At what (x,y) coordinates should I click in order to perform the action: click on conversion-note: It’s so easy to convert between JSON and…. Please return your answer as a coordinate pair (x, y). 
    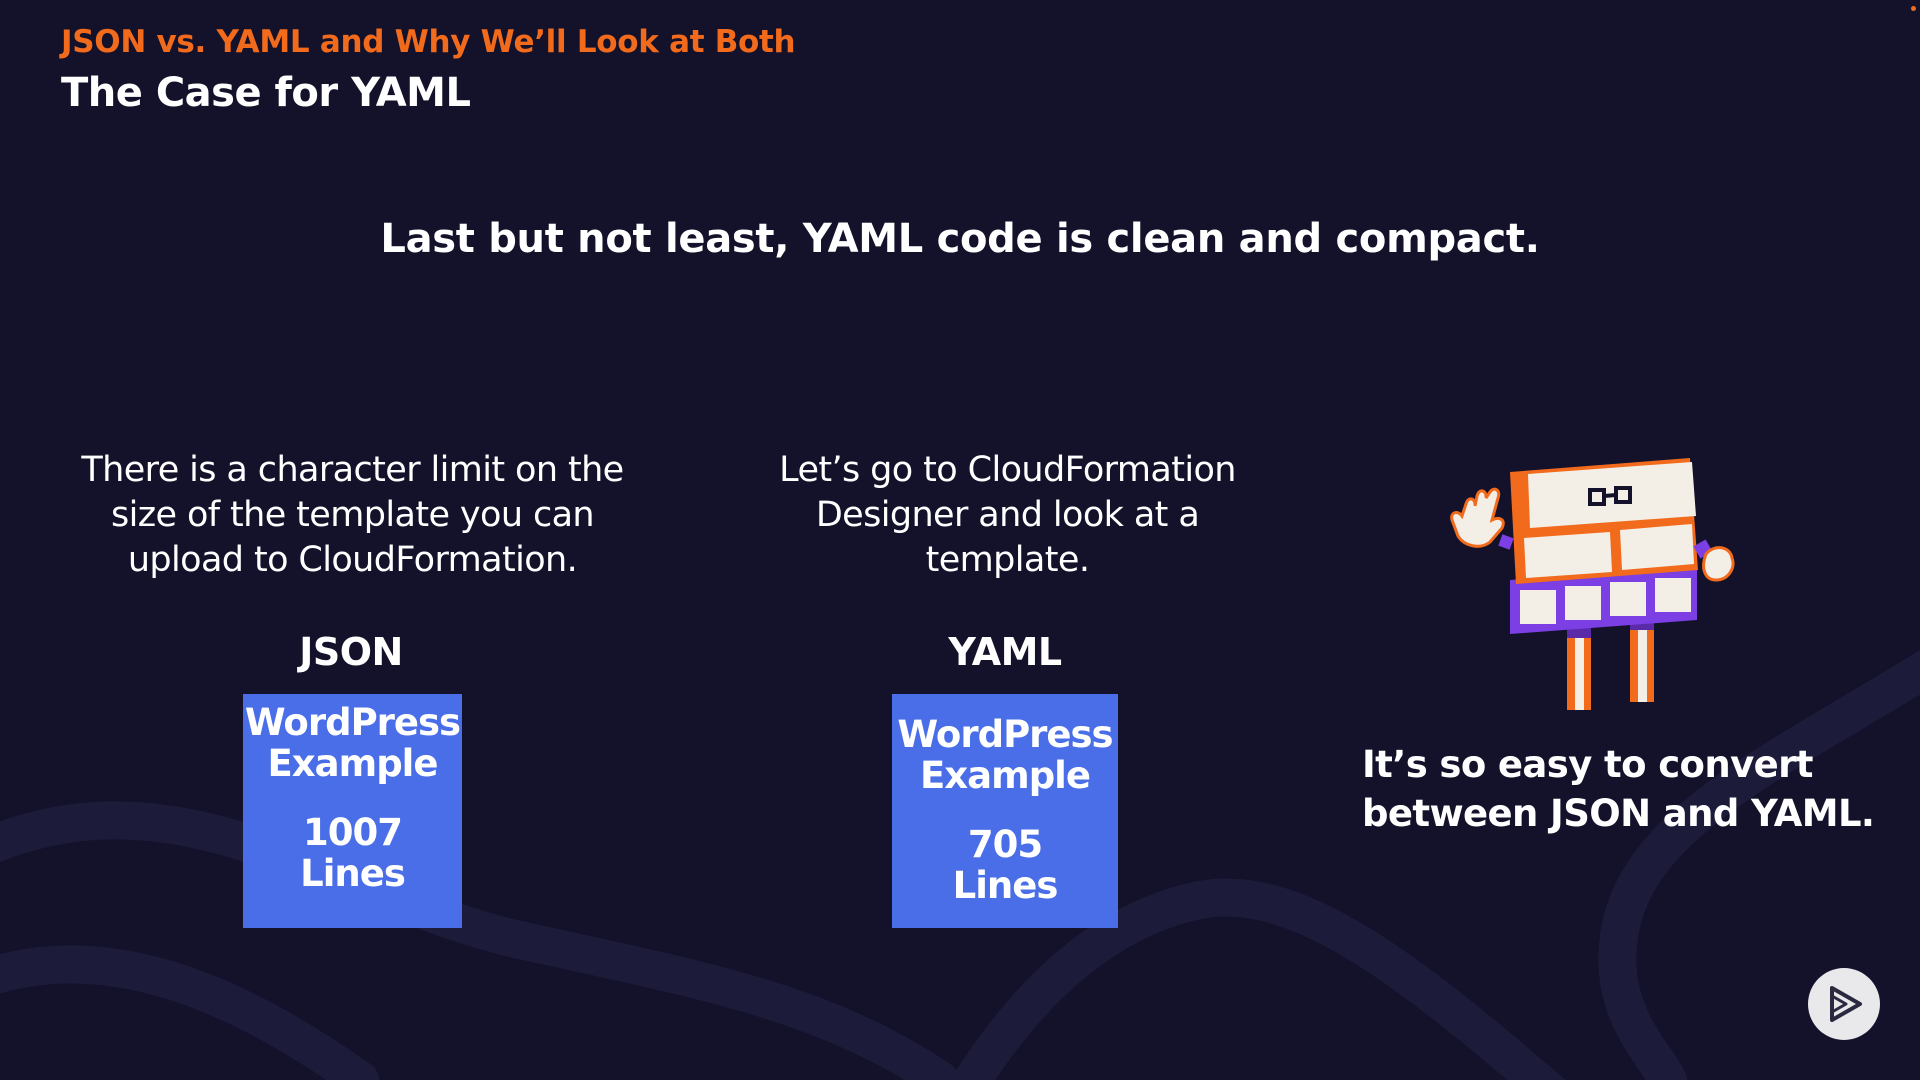
    Looking at the image, I should click on (1618, 789).